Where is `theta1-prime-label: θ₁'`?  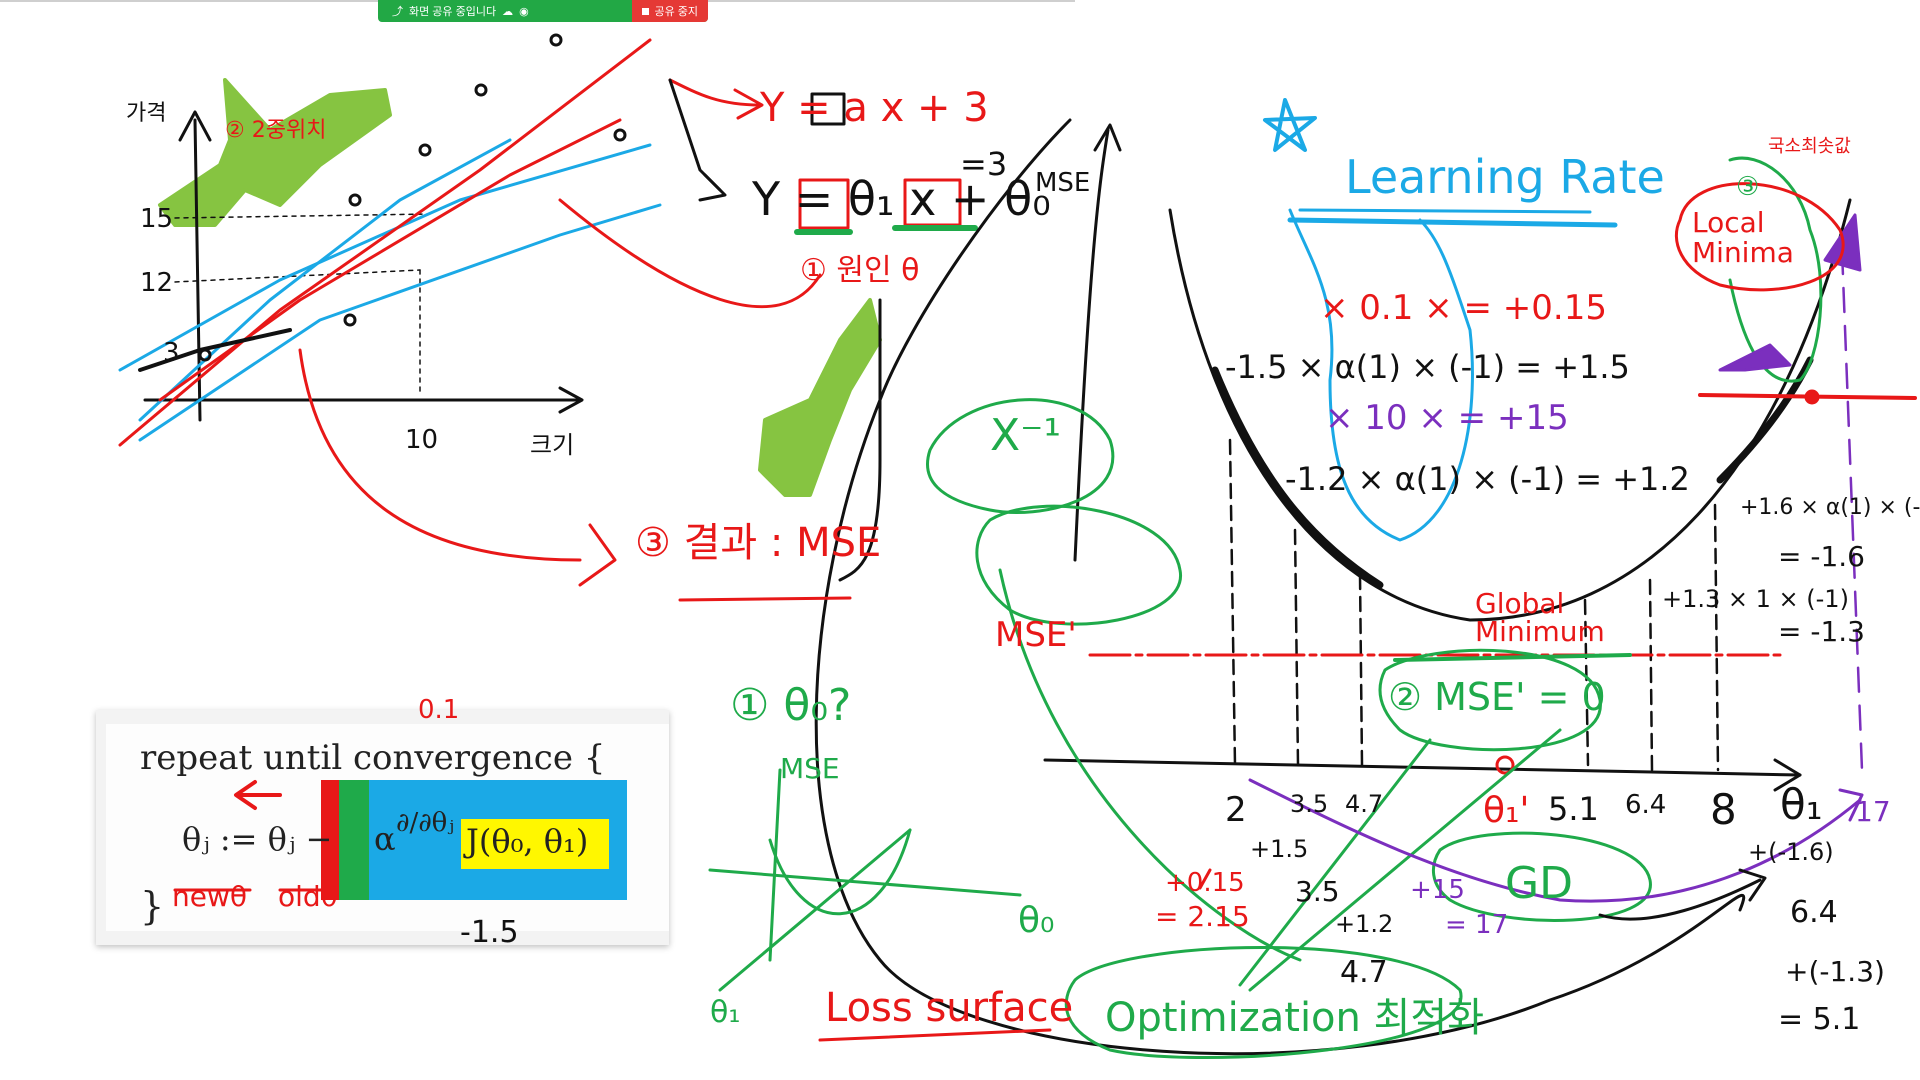
theta1-prime-label: θ₁' is located at coordinates (1506, 810).